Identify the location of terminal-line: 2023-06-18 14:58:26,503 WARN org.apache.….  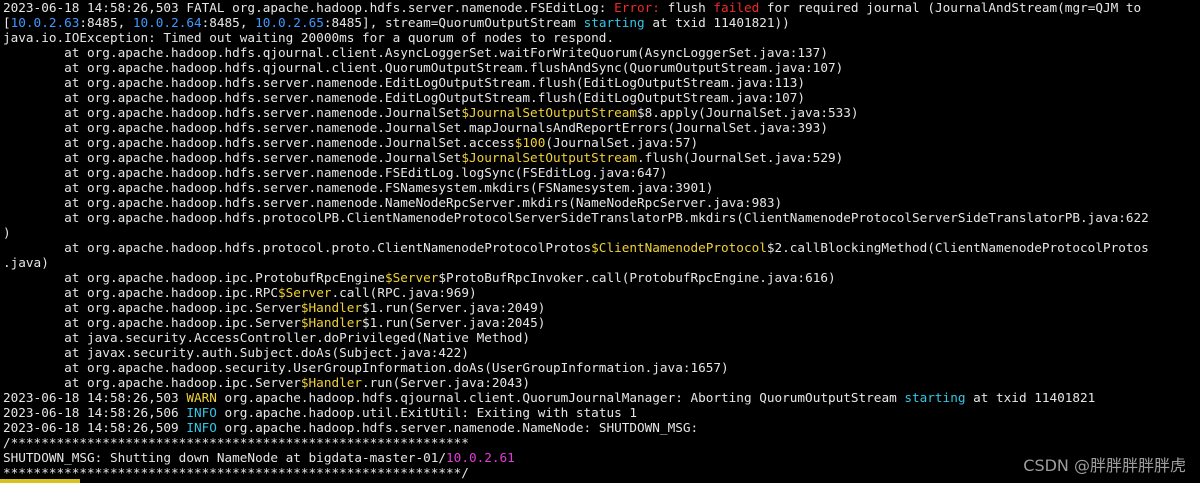
(601, 397).